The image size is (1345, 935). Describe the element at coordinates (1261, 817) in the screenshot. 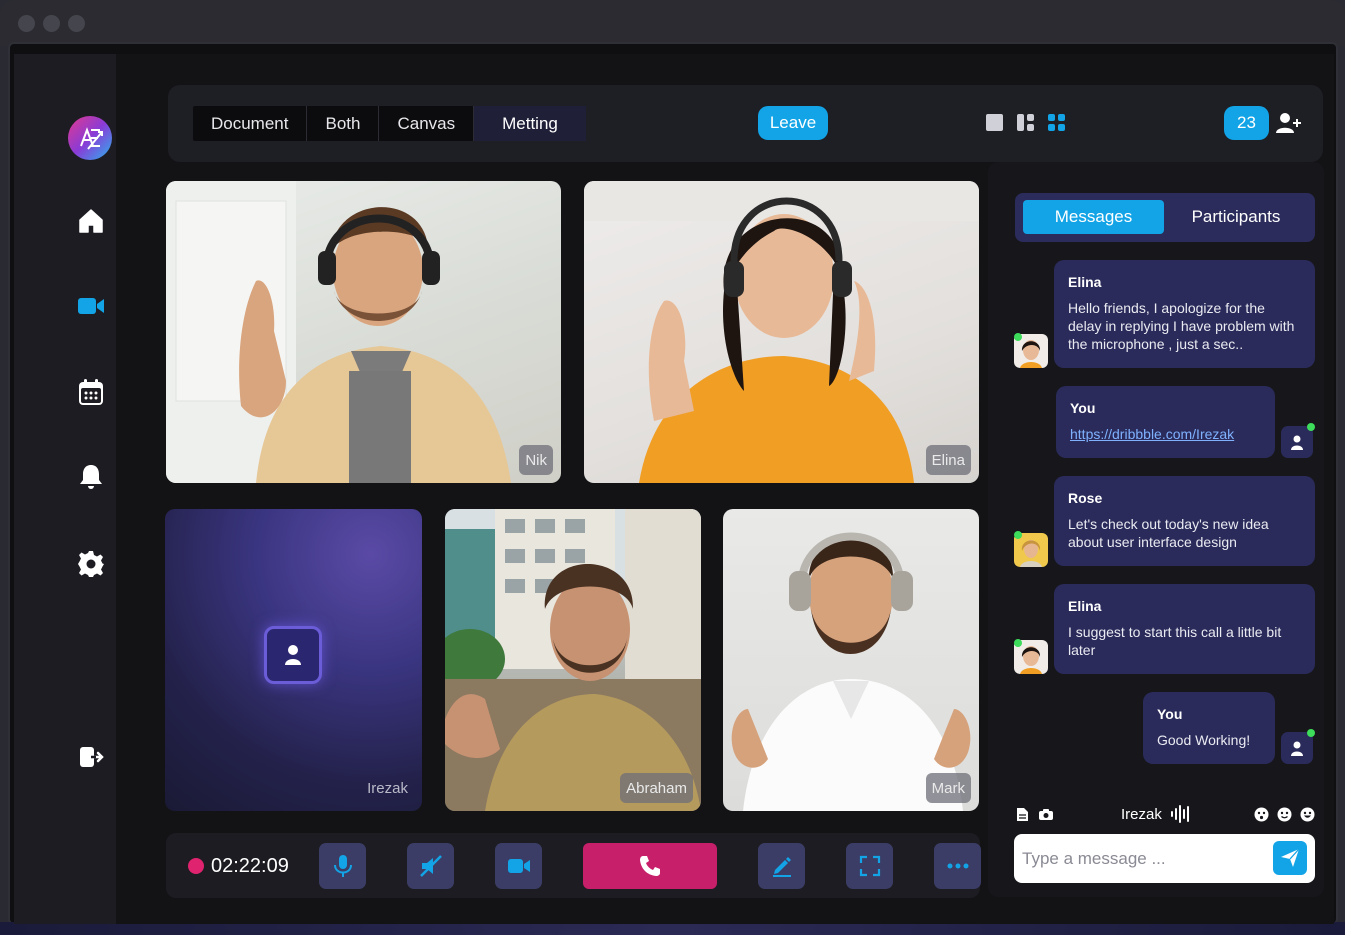

I see `emoji-surprised-icon` at that location.